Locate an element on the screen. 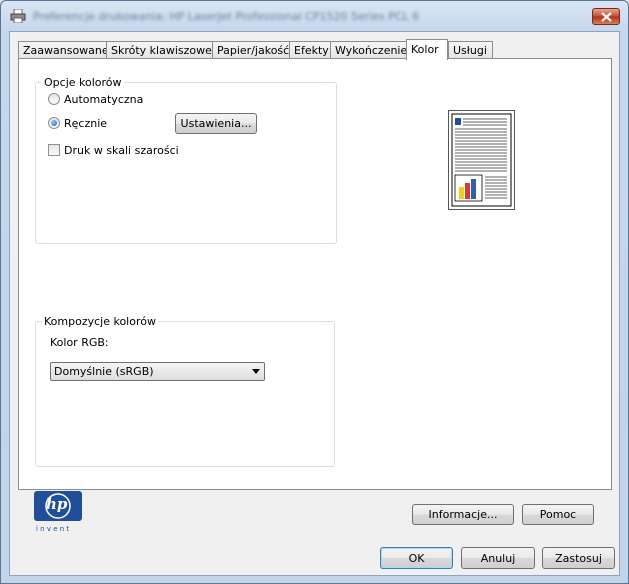 The image size is (629, 584). printer-icon is located at coordinates (18, 16).